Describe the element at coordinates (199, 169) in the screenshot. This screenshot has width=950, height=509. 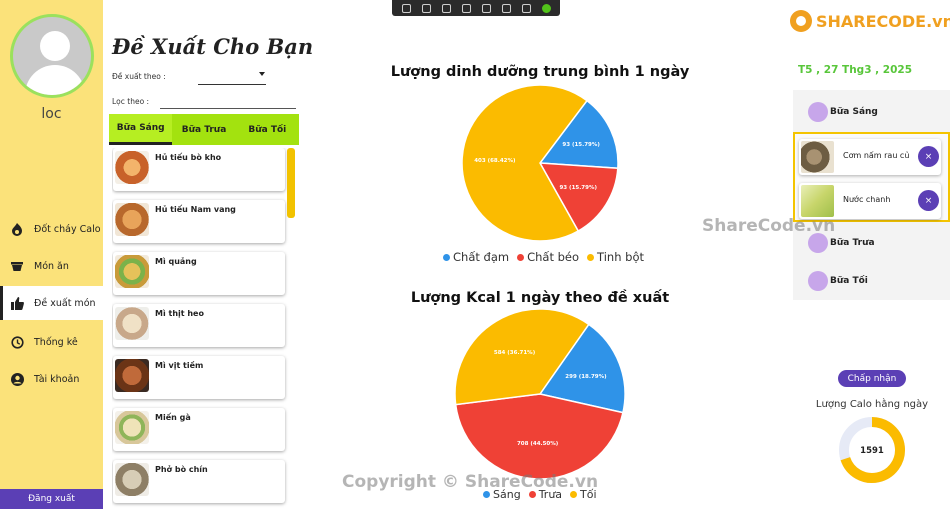
I see `food-card: Hủ tiếu bò kho` at that location.